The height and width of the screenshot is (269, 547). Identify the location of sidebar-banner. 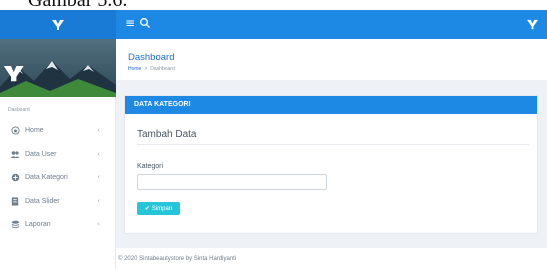
(58, 68).